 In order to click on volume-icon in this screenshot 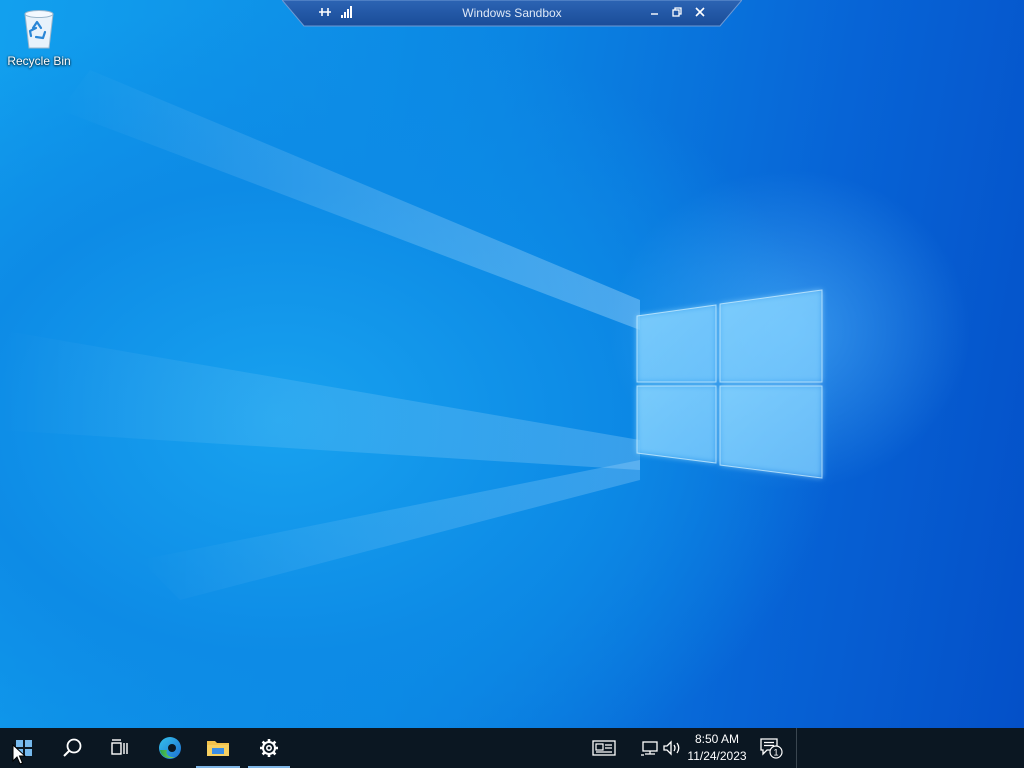, I will do `click(671, 748)`.